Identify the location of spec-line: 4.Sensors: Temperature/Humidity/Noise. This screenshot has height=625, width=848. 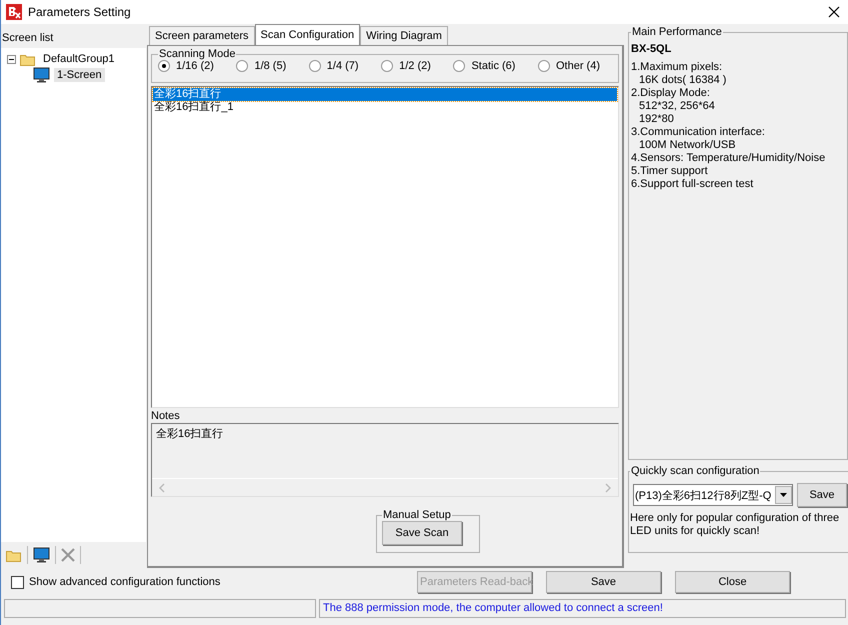
(728, 158).